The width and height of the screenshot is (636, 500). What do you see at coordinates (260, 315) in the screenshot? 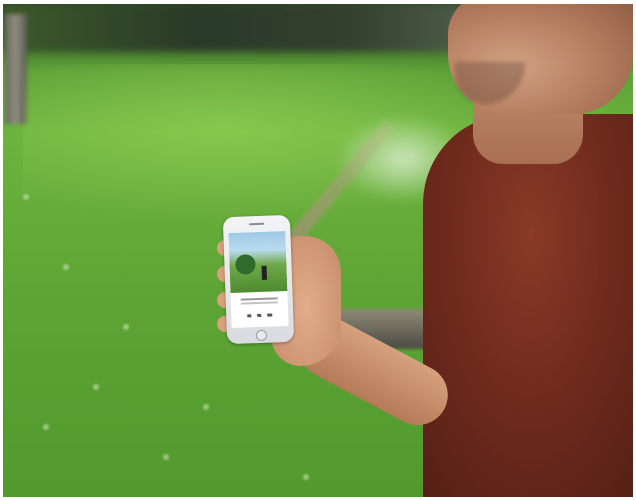
I see `screen-controls` at bounding box center [260, 315].